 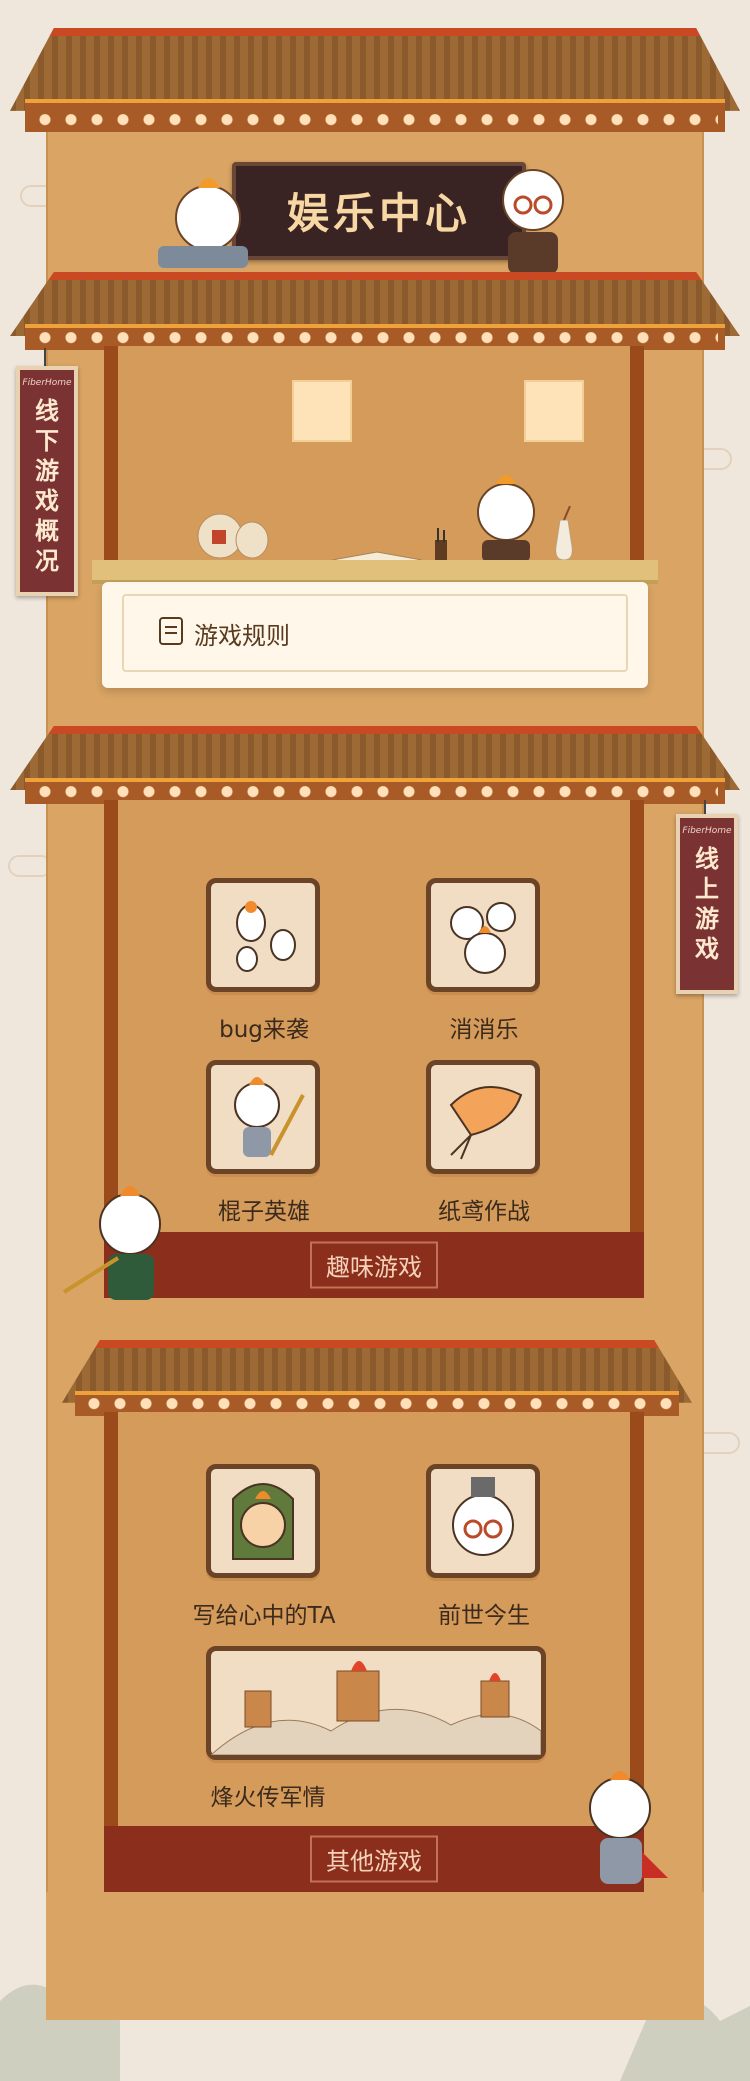 What do you see at coordinates (171, 631) in the screenshot?
I see `document-icon` at bounding box center [171, 631].